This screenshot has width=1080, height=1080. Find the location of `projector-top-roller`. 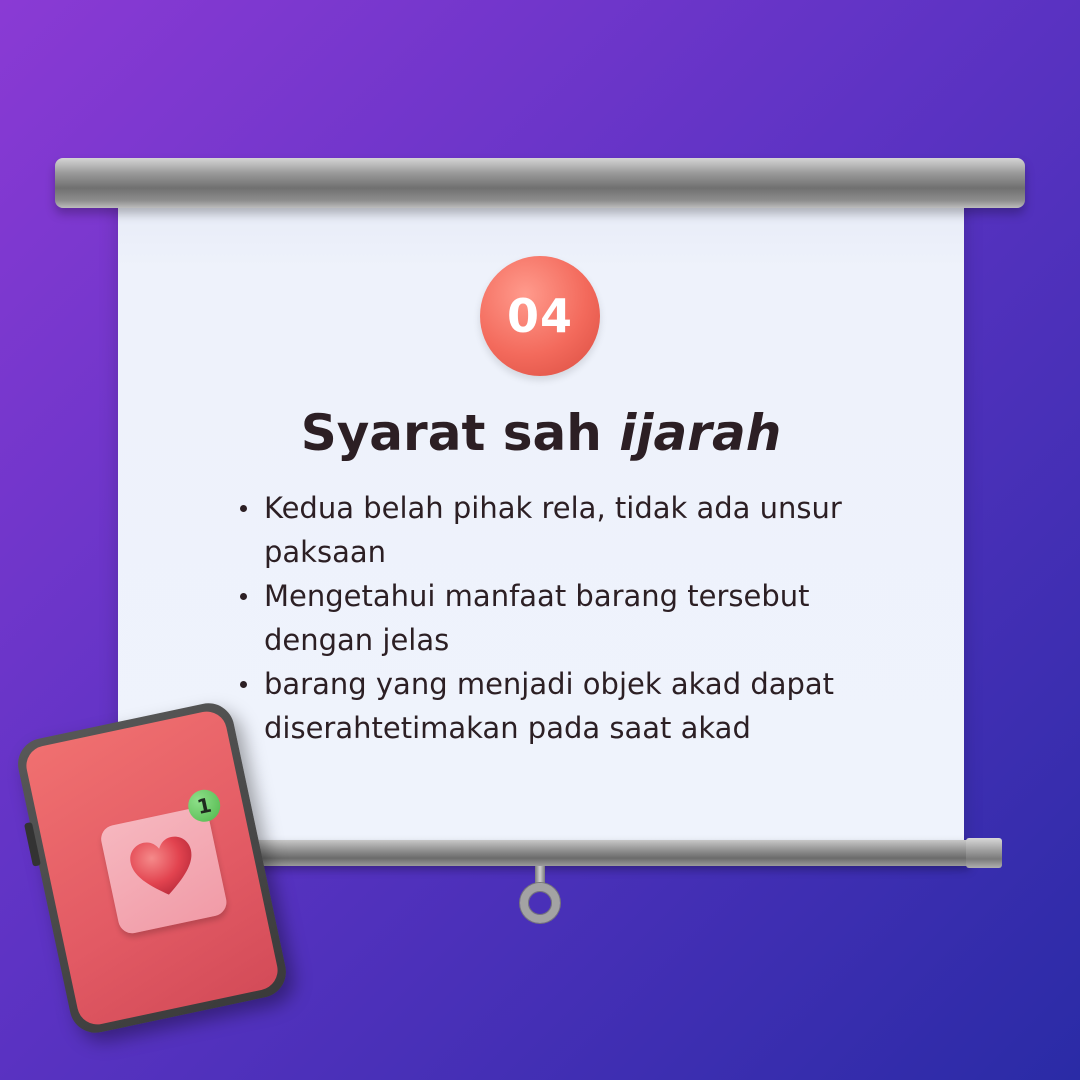

projector-top-roller is located at coordinates (540, 183).